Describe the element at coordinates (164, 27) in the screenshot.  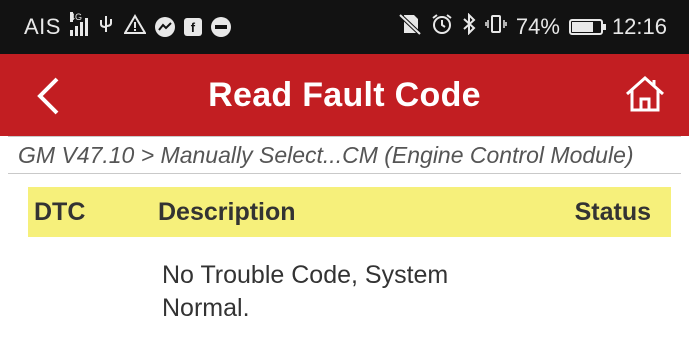
I see `messenger-icon` at that location.